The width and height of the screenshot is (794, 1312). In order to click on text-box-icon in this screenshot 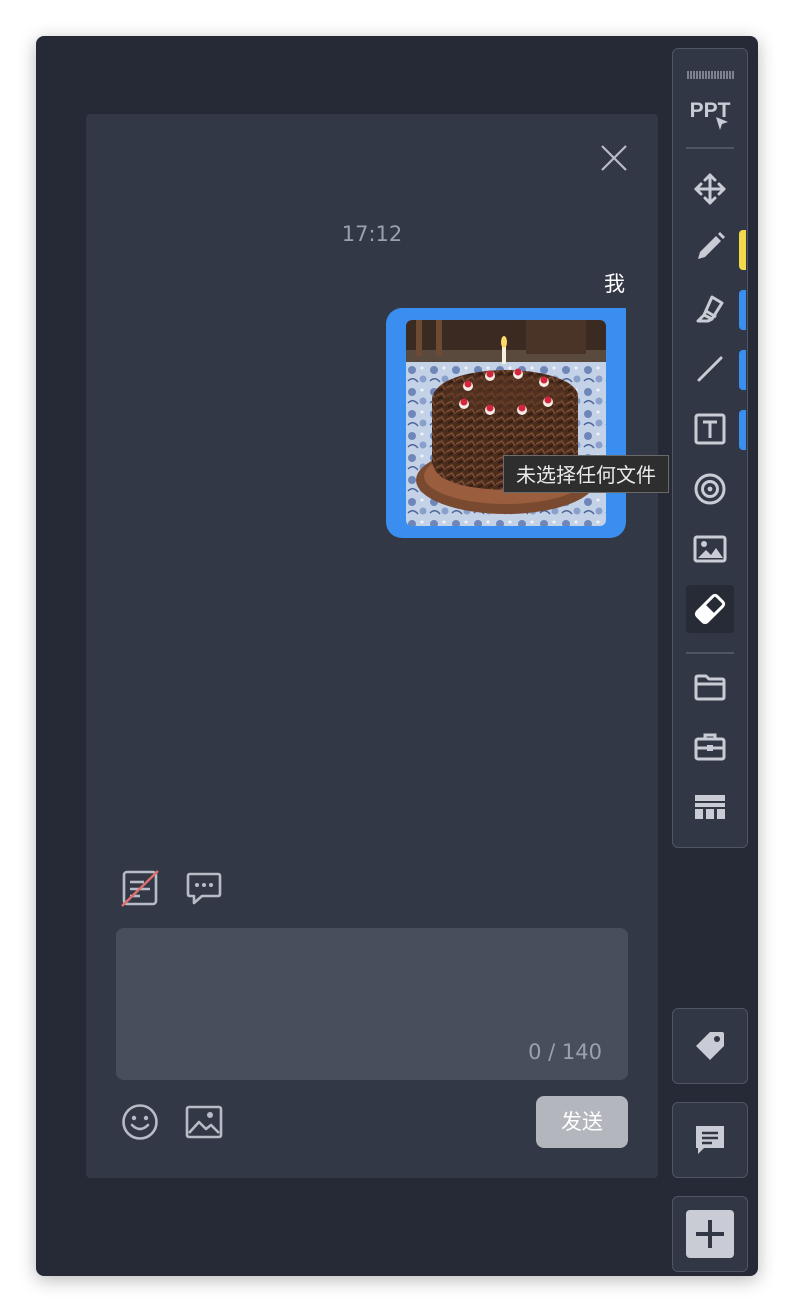, I will do `click(710, 429)`.